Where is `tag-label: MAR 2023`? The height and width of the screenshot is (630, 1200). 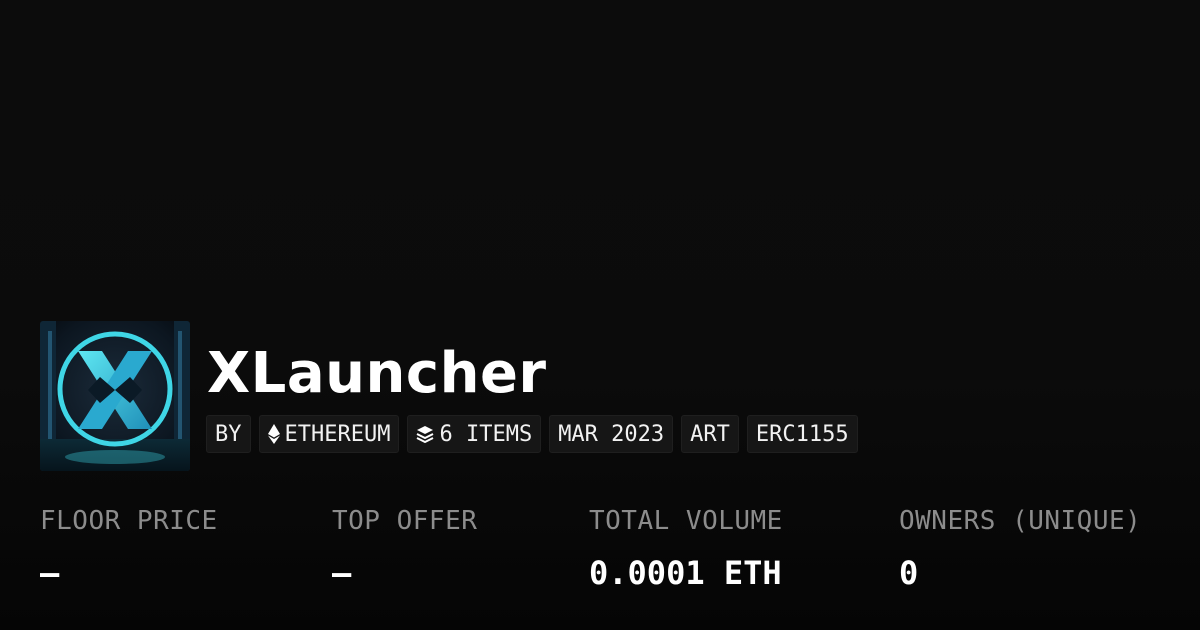 tag-label: MAR 2023 is located at coordinates (611, 434).